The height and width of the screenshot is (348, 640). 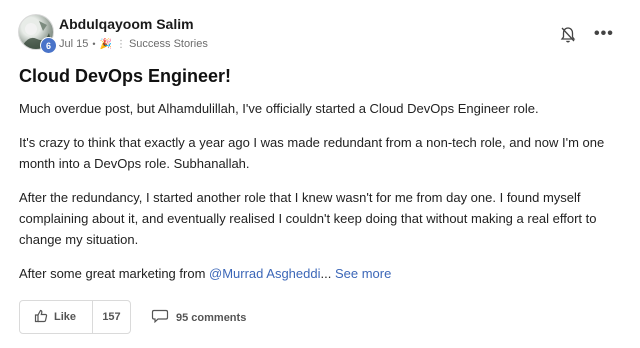 I want to click on comments-button: 95 comments, so click(x=198, y=317).